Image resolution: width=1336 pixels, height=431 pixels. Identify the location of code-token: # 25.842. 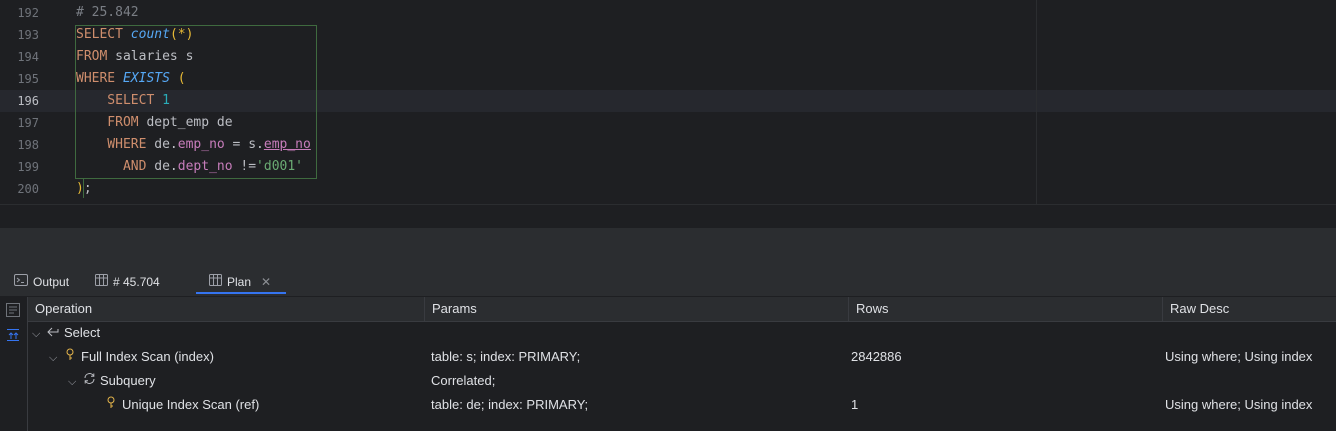
(107, 12).